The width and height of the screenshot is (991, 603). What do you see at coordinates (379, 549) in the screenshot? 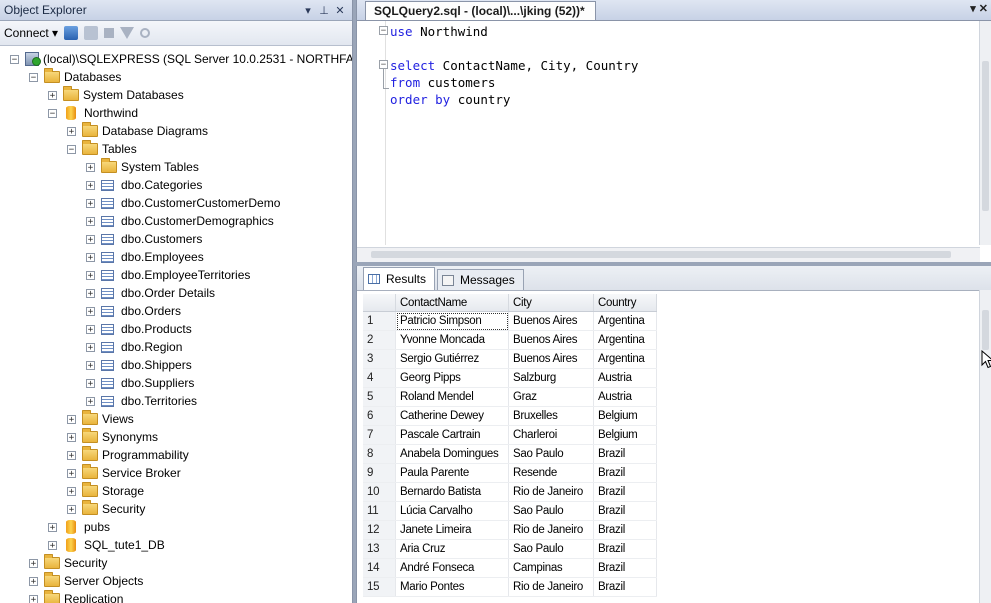
I see `row-number-cell: 13` at bounding box center [379, 549].